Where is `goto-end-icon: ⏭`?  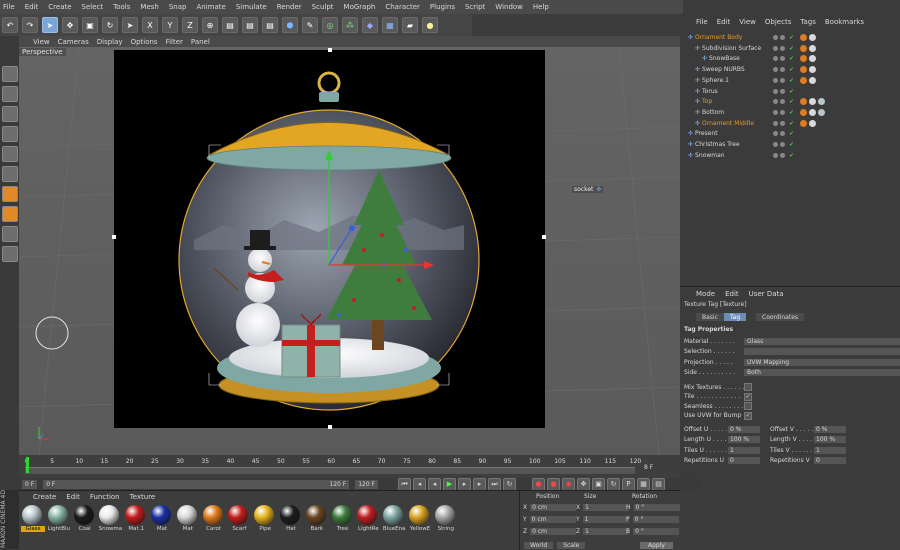
goto-end-icon: ⏭ is located at coordinates (494, 484).